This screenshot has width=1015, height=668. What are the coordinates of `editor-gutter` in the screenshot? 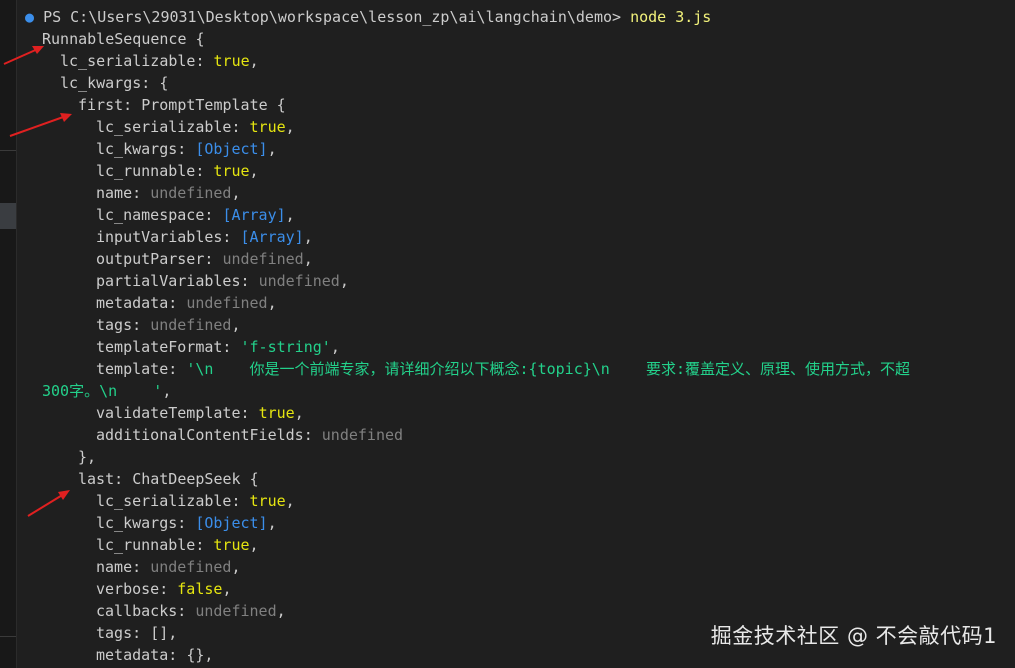 It's located at (8, 334).